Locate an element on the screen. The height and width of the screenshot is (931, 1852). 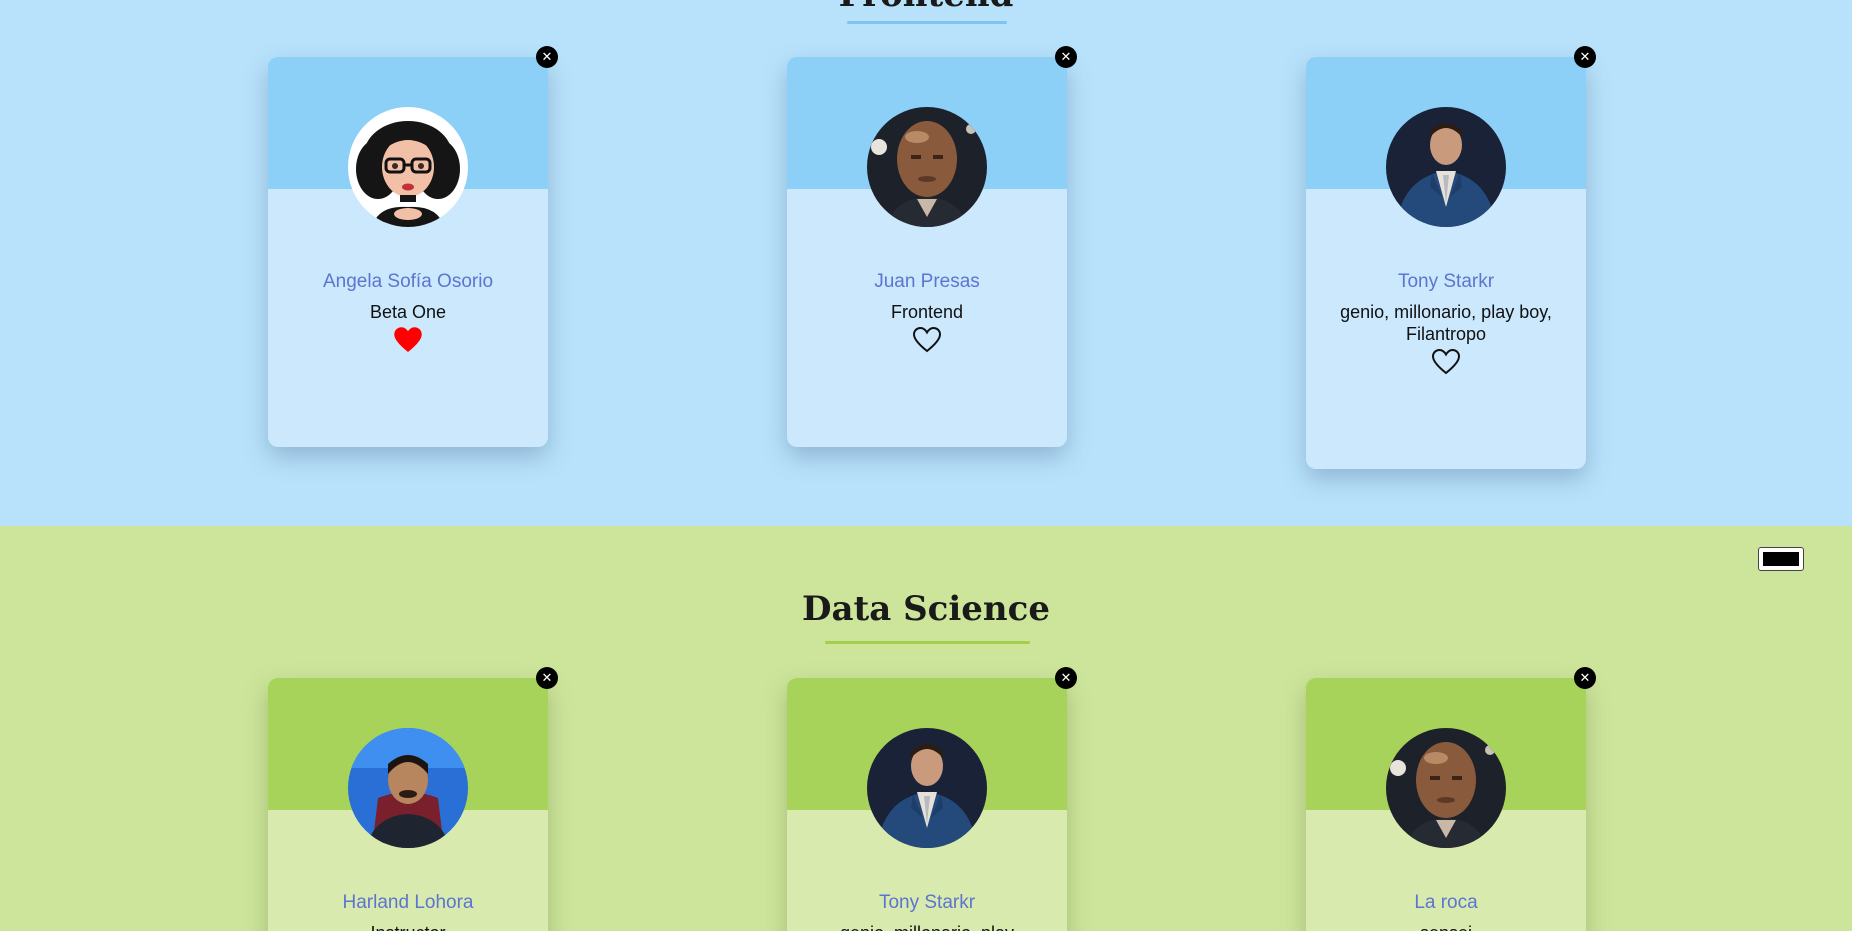
profile-card: La roca sensei is located at coordinates (1446, 804).